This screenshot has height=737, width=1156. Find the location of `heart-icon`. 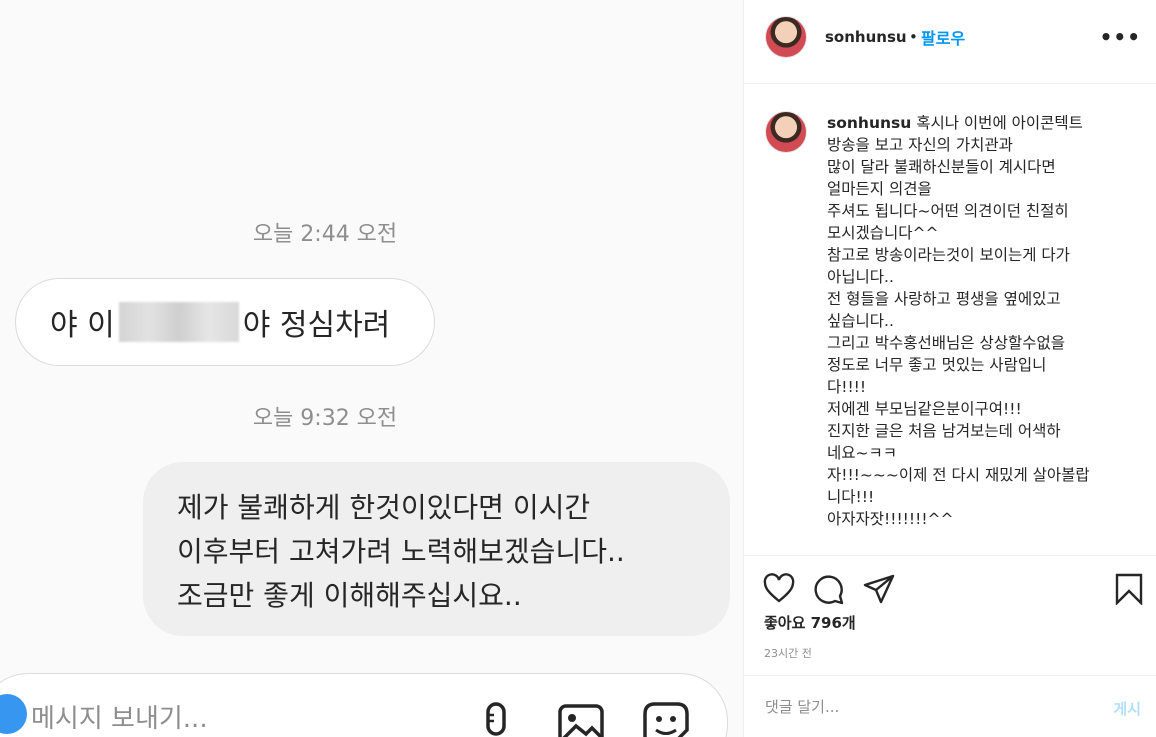

heart-icon is located at coordinates (779, 589).